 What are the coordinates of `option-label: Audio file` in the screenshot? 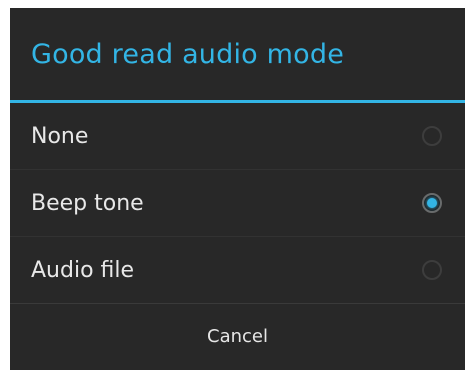 It's located at (83, 270).